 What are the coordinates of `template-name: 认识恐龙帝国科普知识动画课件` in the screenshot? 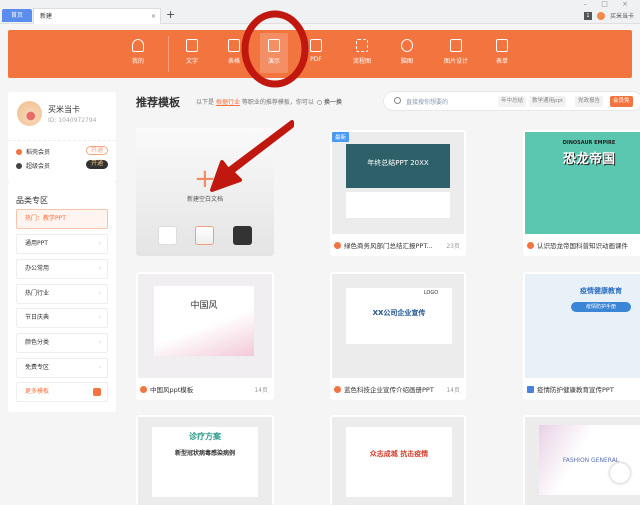 It's located at (577, 245).